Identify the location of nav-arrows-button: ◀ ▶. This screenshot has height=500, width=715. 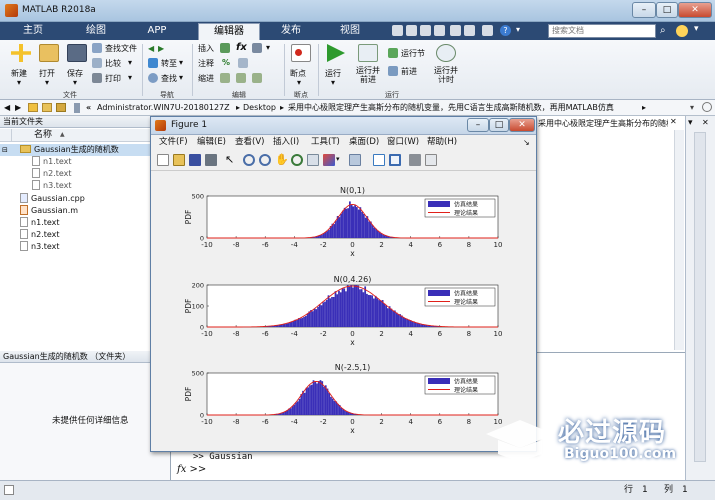
(168, 50).